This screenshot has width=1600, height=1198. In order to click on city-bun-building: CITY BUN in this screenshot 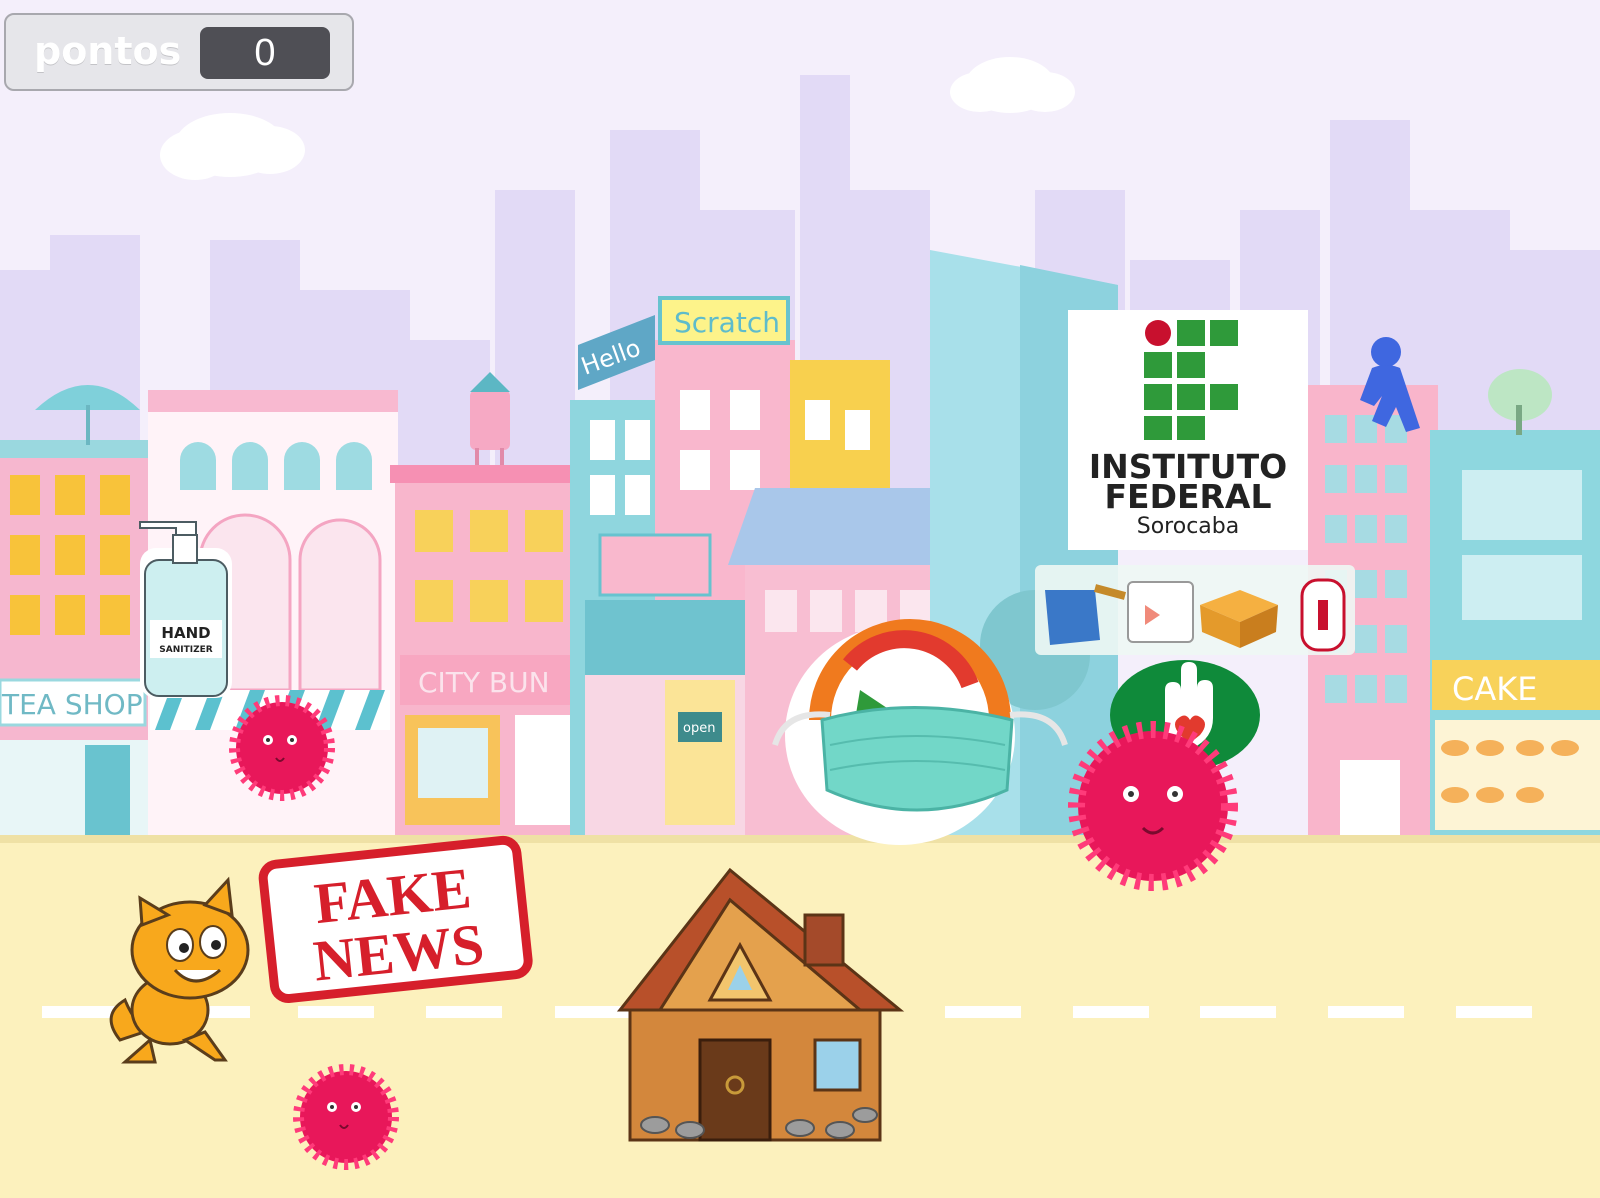, I will do `click(492, 652)`.